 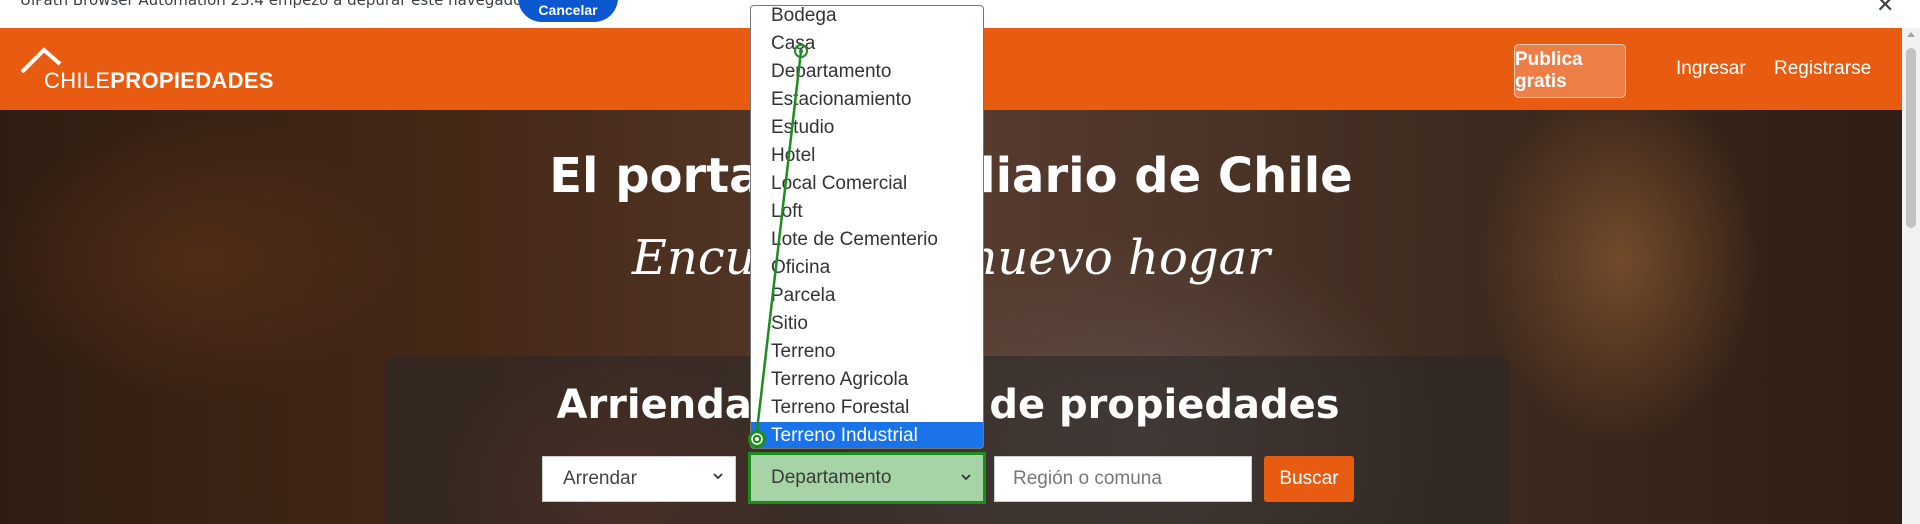 I want to click on trace-end-target-icon, so click(x=757, y=439).